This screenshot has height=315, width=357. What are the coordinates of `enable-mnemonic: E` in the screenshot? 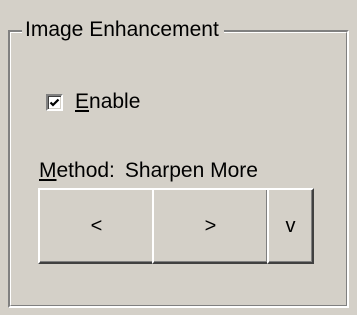 It's located at (82, 101).